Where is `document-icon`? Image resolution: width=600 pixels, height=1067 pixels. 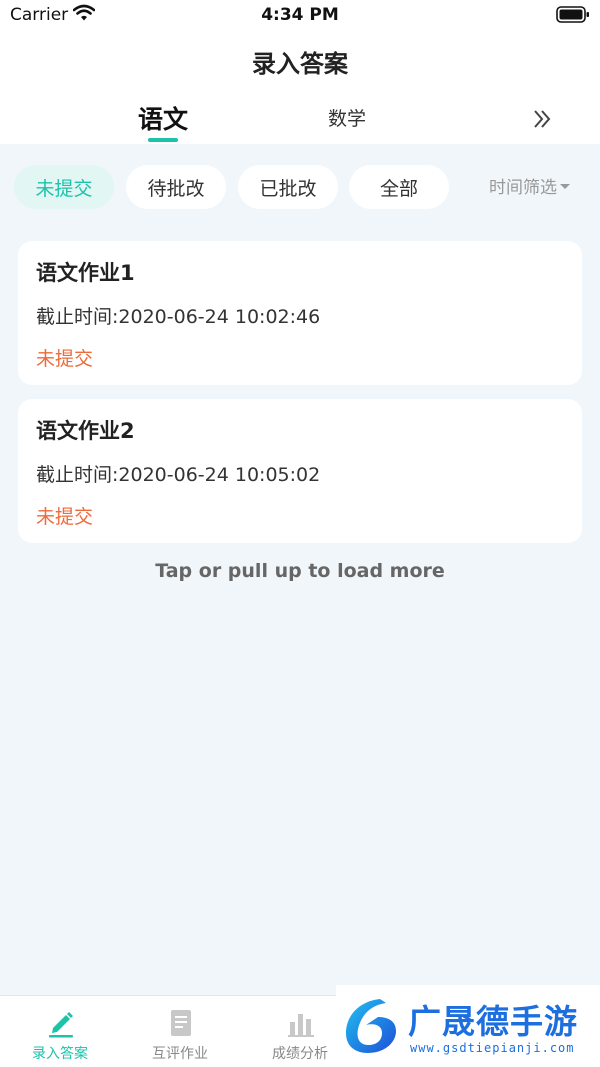
document-icon is located at coordinates (181, 1025).